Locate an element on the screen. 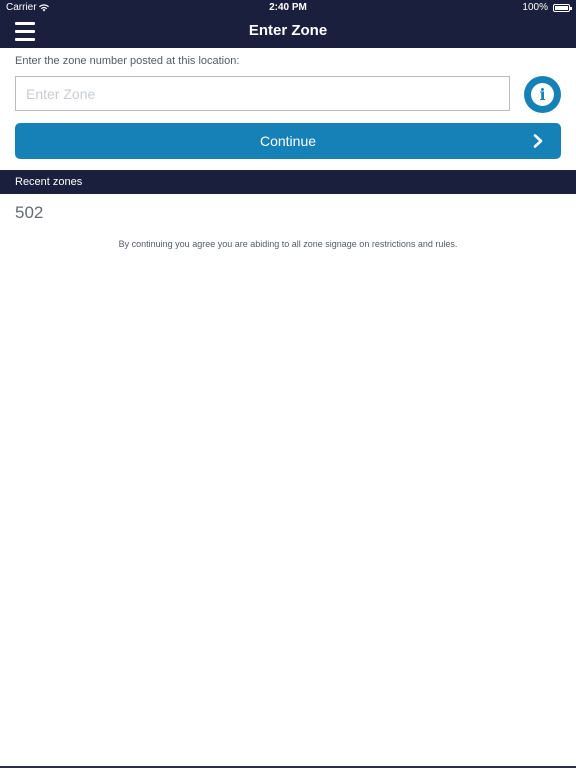  battery-percentage: 100% is located at coordinates (535, 7).